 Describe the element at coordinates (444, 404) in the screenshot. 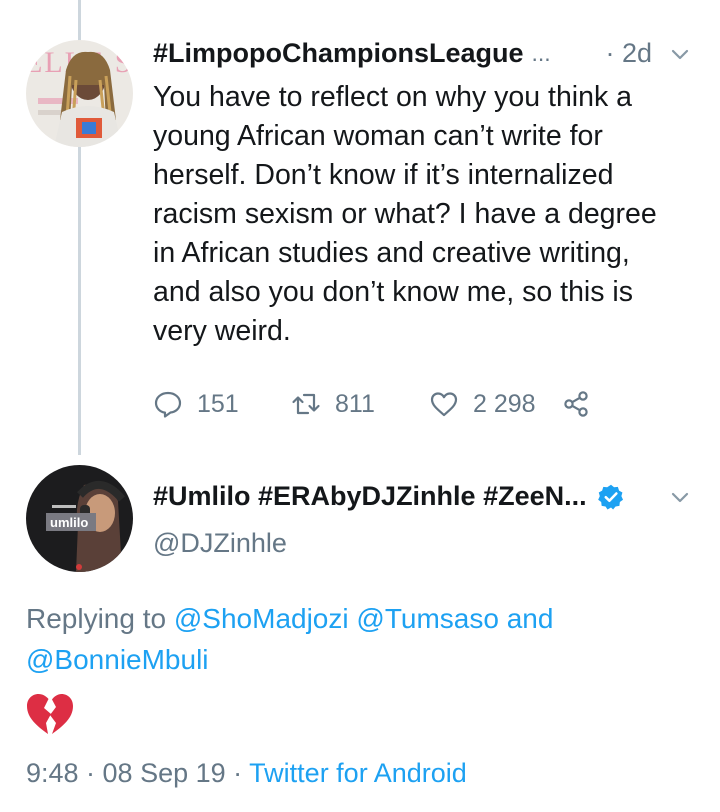

I see `heart-icon` at that location.